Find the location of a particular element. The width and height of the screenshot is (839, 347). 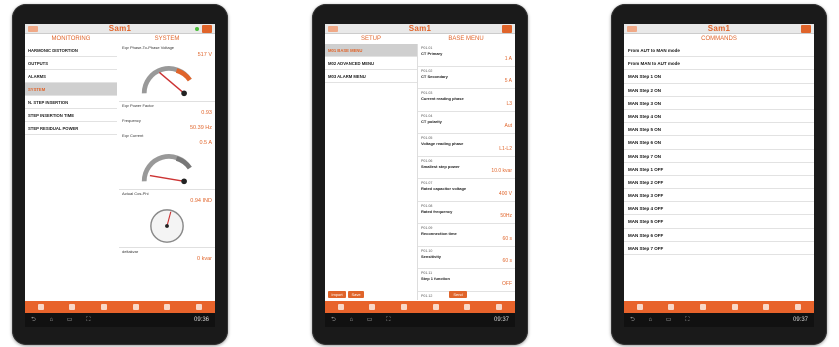

param-value: 10.0 kvar is located at coordinates (501, 171).